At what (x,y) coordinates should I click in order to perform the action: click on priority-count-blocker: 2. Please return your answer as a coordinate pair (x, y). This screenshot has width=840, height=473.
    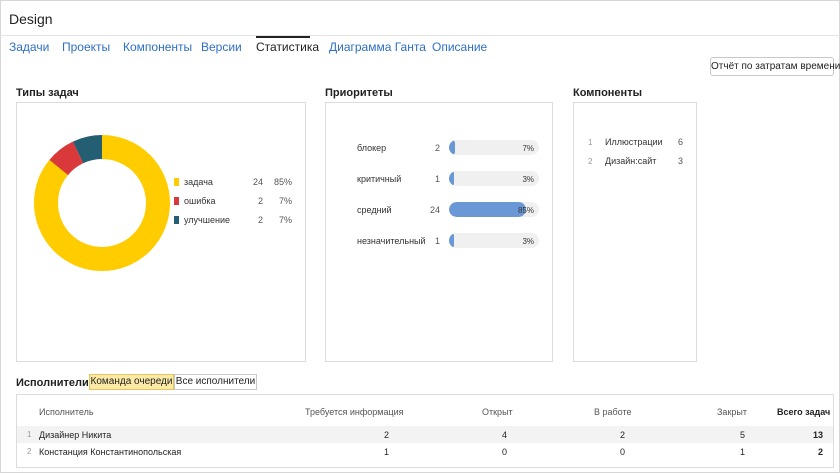
    Looking at the image, I should click on (437, 148).